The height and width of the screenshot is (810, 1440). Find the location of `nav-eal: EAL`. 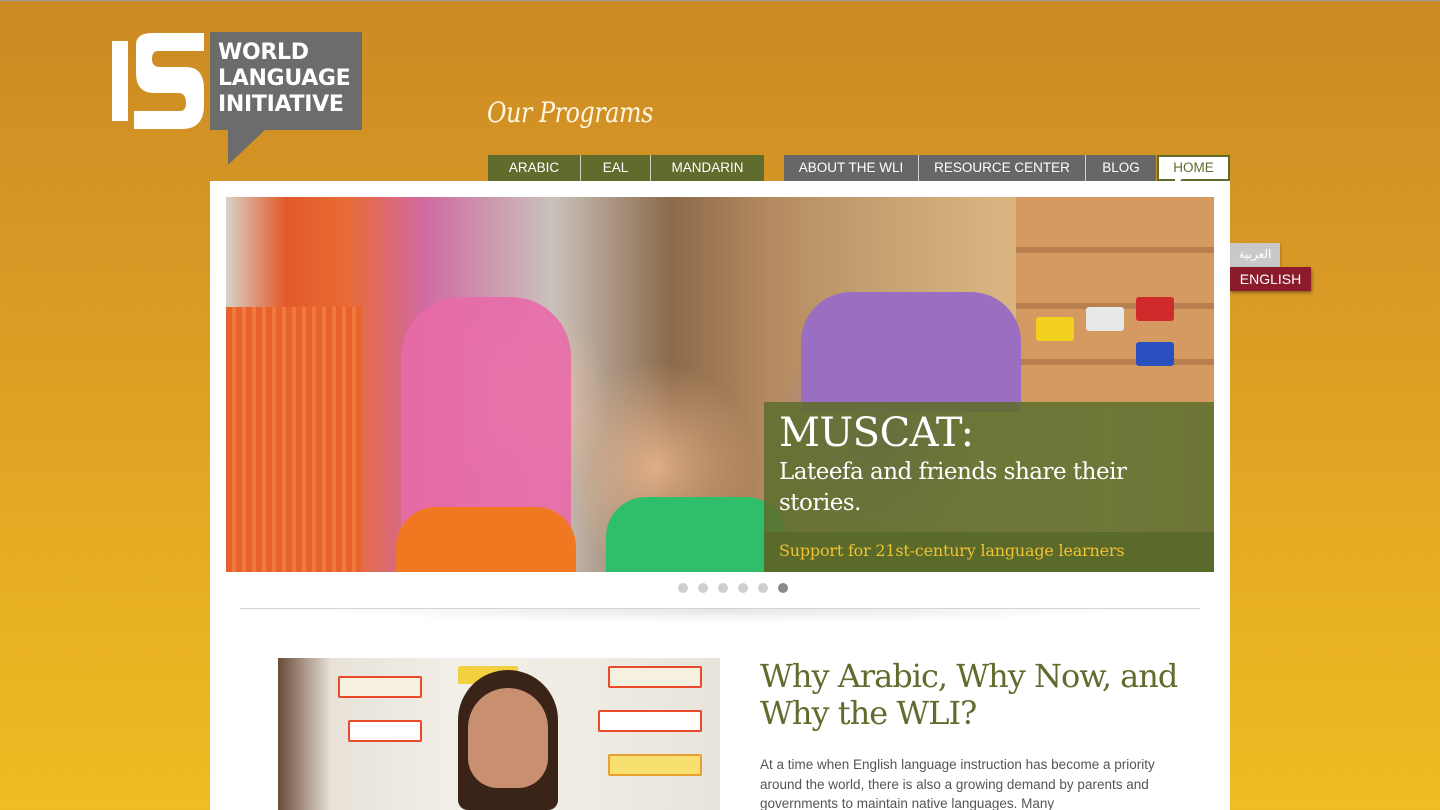

nav-eal: EAL is located at coordinates (616, 168).